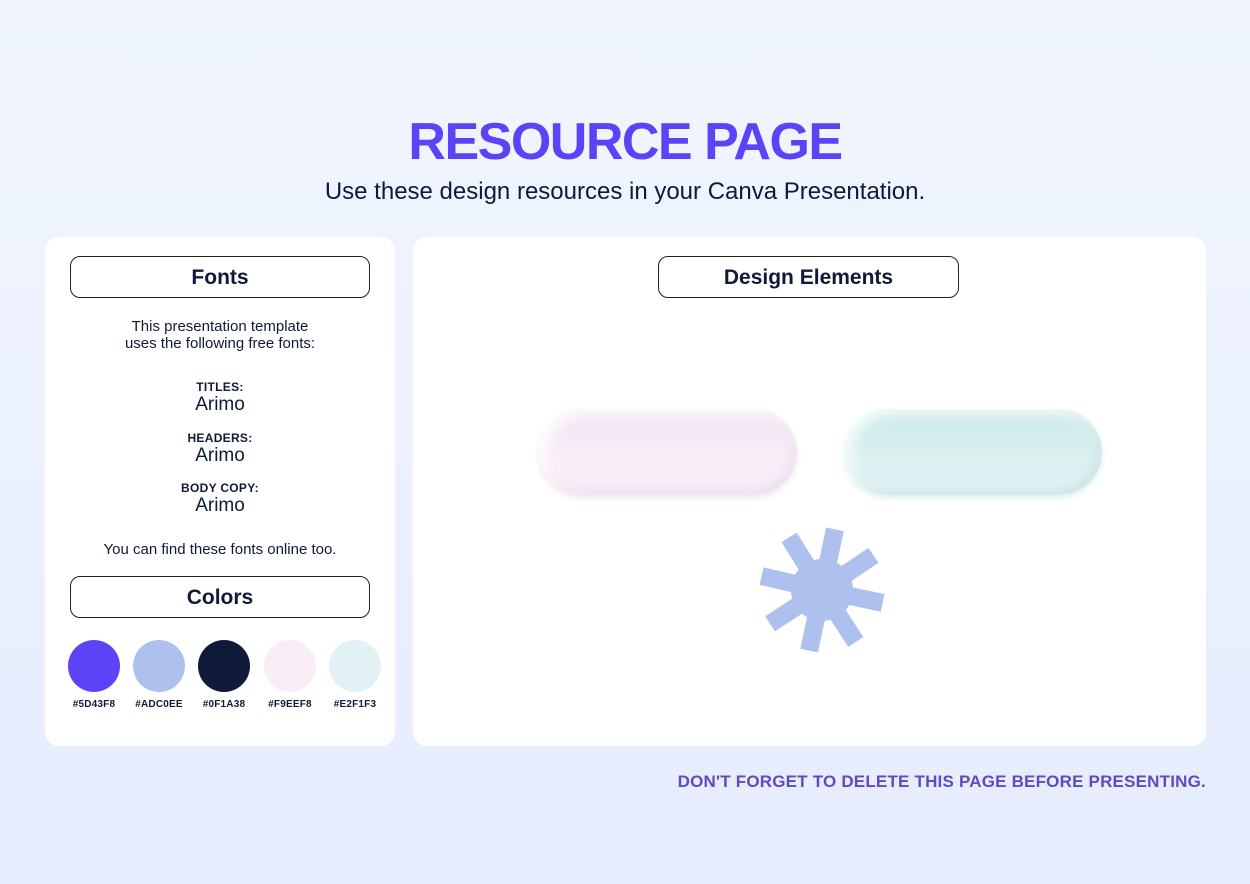 This screenshot has height=884, width=1250. Describe the element at coordinates (808, 277) in the screenshot. I see `design-elements-header: Design Elements` at that location.